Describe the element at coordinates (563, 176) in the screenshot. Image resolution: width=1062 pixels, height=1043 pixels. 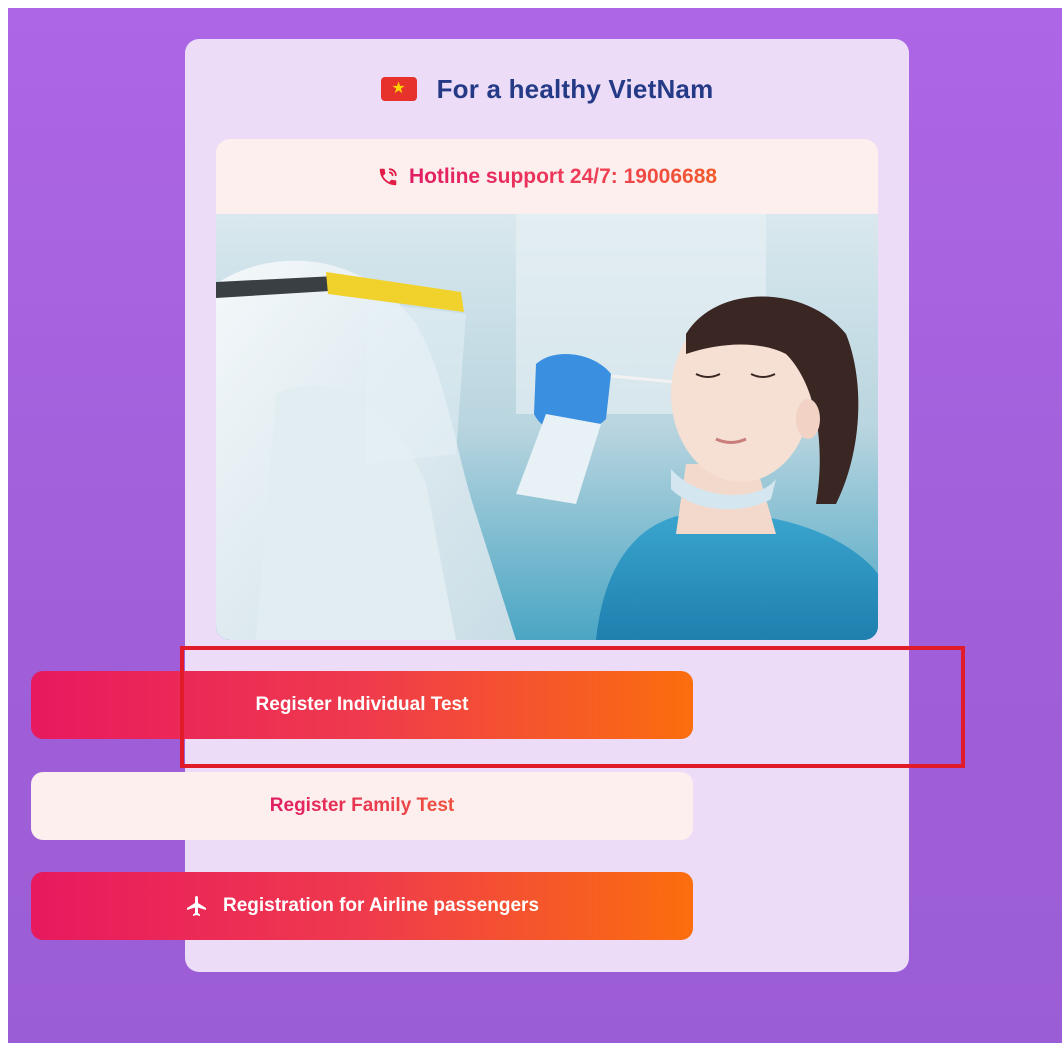
I see `hotline-text: Hotline support 24/7: 19006688` at that location.